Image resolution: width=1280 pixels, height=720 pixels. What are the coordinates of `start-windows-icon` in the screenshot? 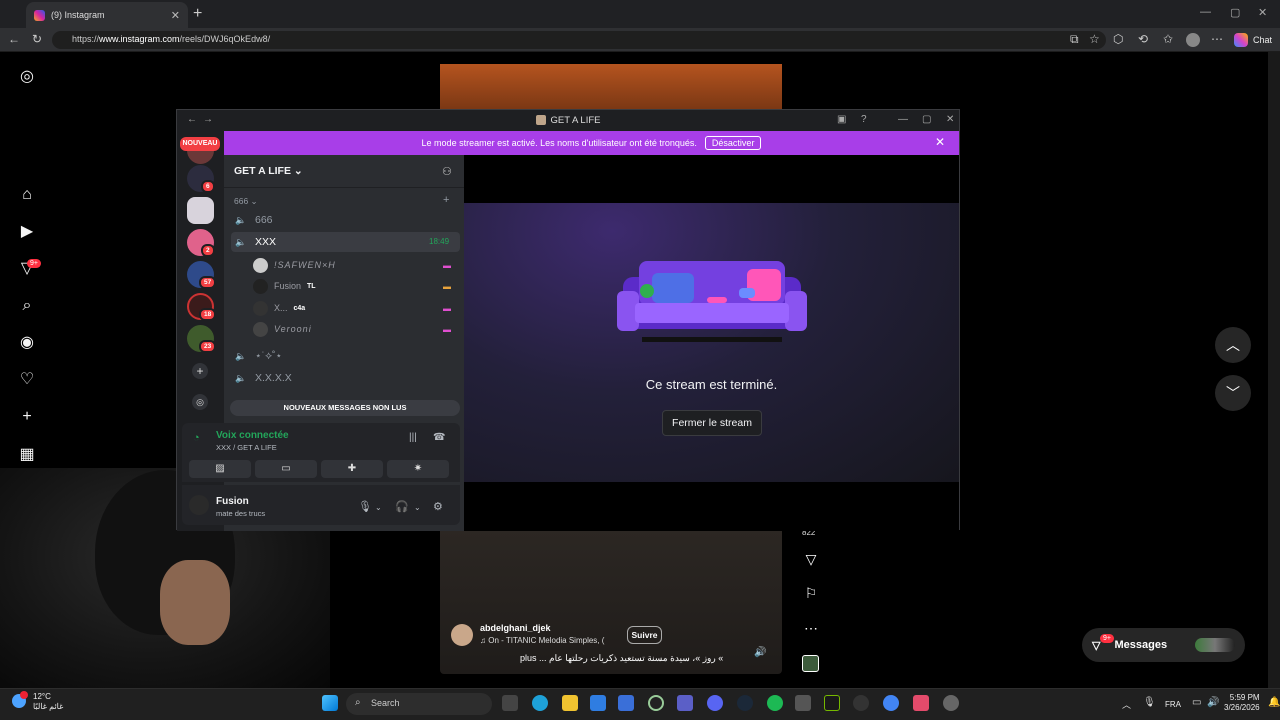 It's located at (330, 703).